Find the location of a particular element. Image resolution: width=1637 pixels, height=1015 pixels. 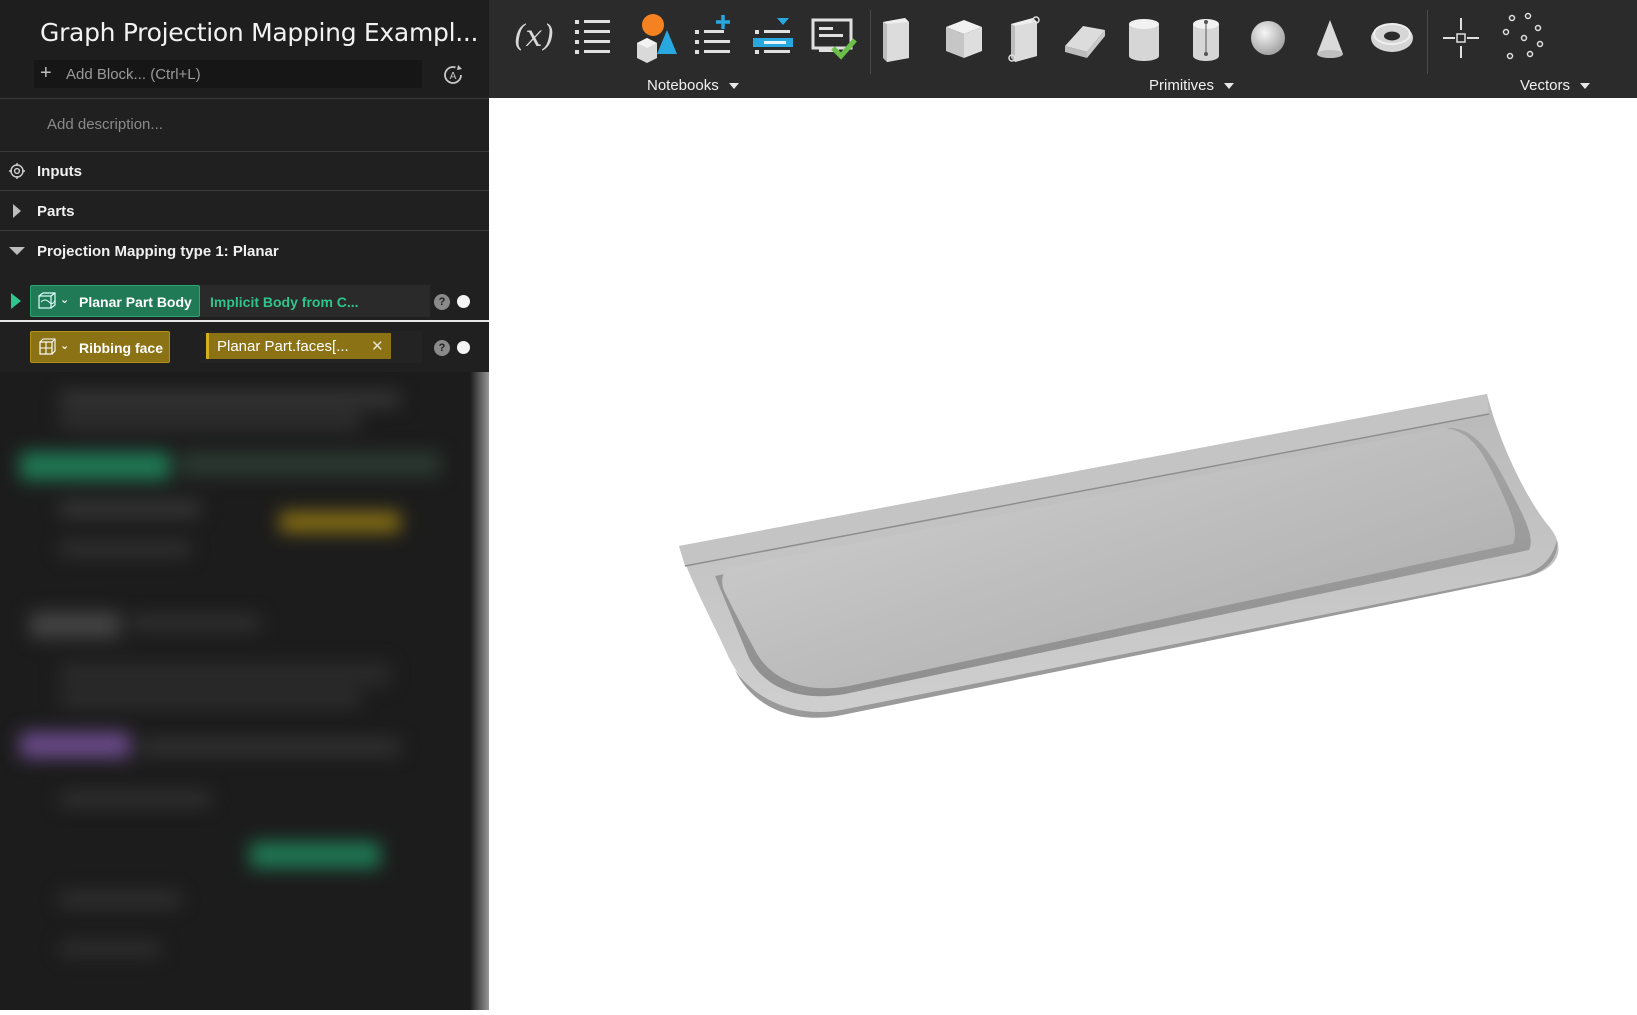

torus-icon is located at coordinates (1392, 37).